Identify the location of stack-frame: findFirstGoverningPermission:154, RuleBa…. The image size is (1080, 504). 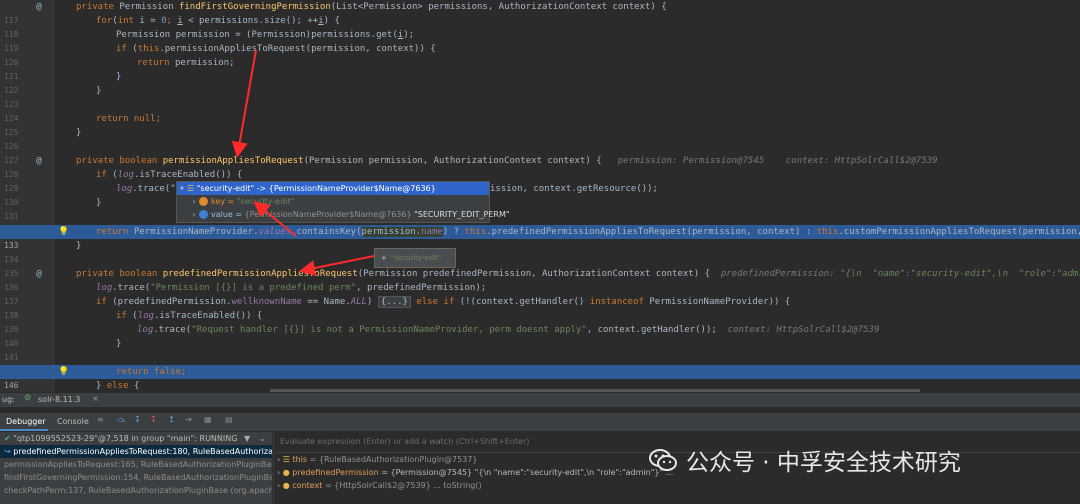
(136, 477).